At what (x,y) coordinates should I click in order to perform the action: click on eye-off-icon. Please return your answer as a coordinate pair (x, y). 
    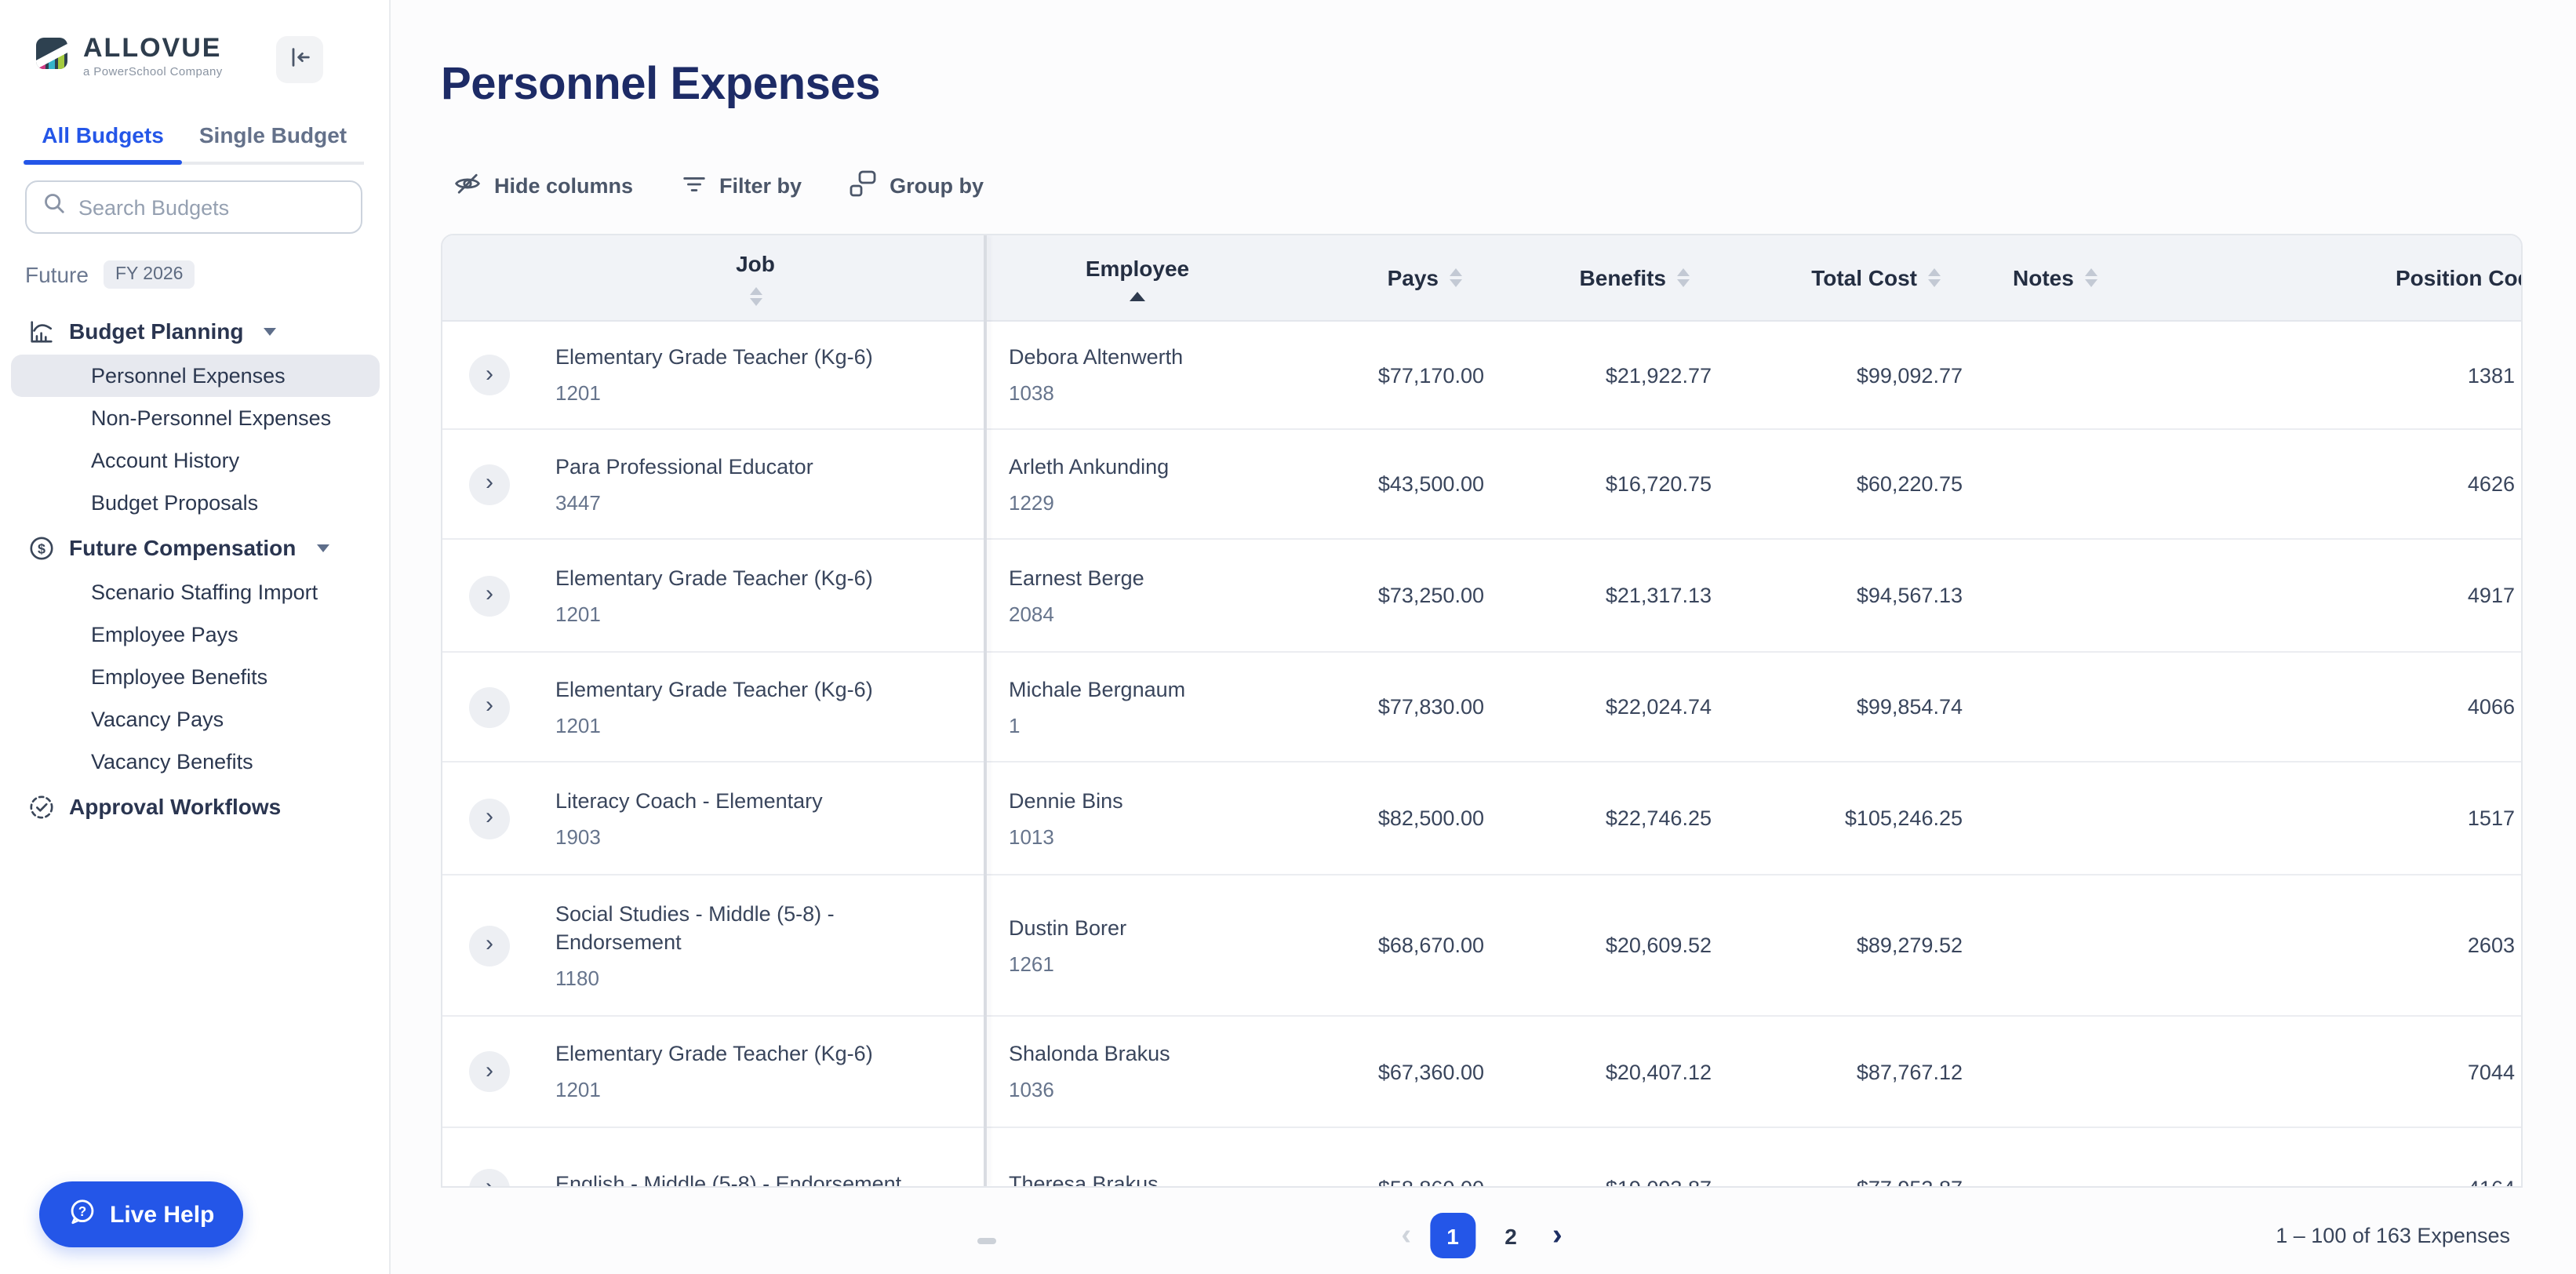
    Looking at the image, I should click on (467, 185).